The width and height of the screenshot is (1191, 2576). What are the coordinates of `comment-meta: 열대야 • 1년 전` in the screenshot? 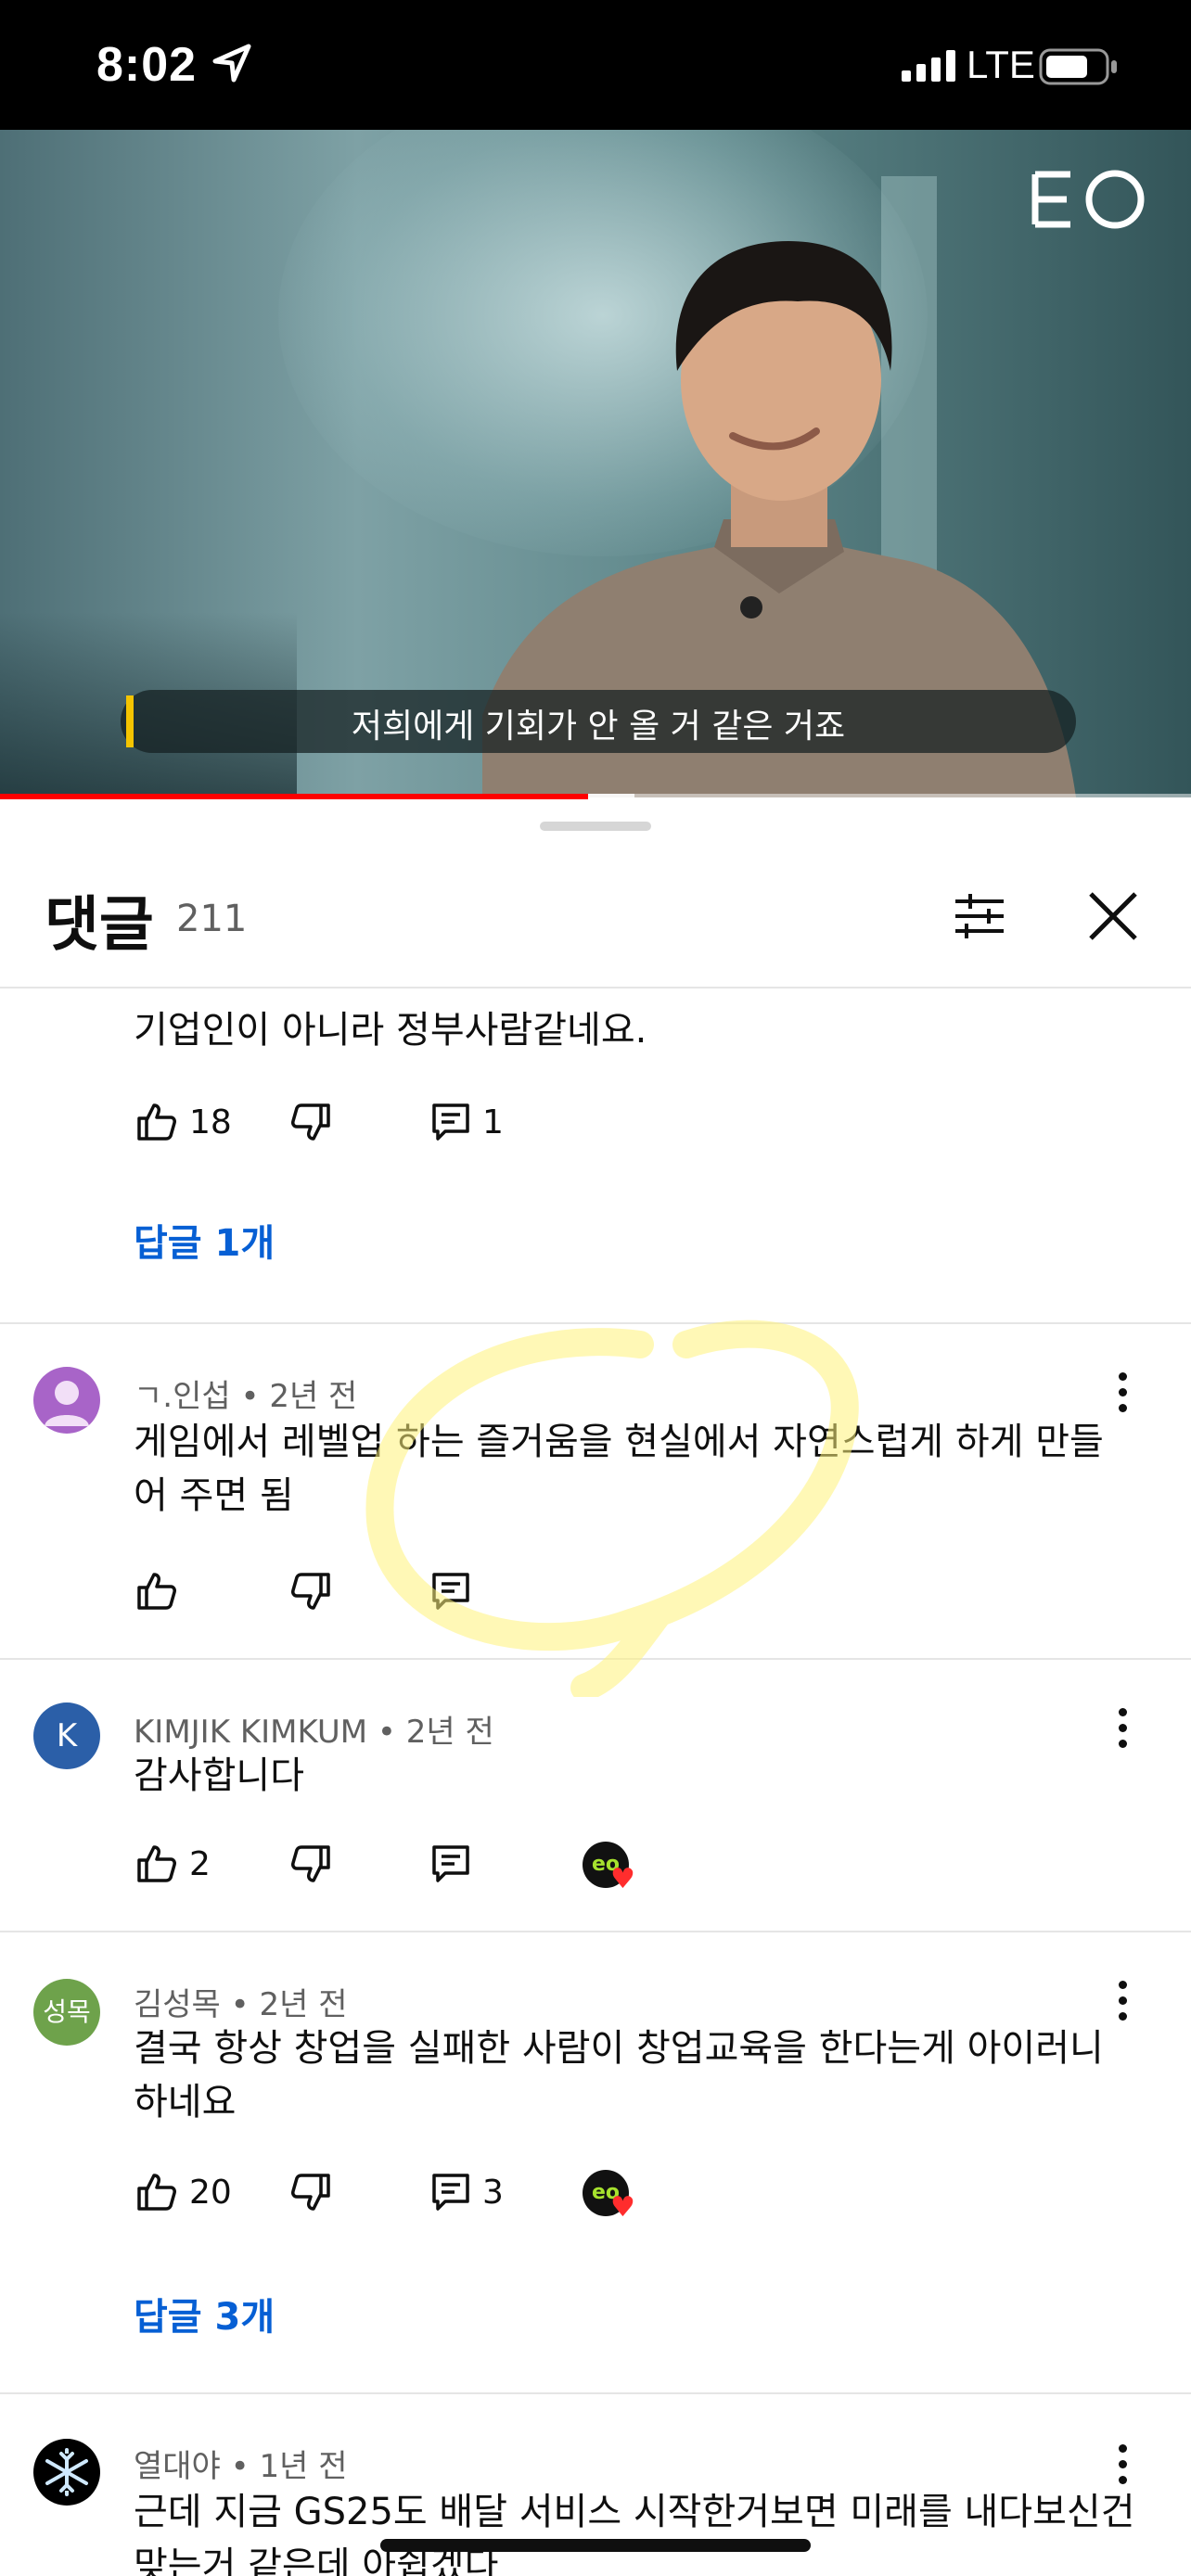 It's located at (241, 2466).